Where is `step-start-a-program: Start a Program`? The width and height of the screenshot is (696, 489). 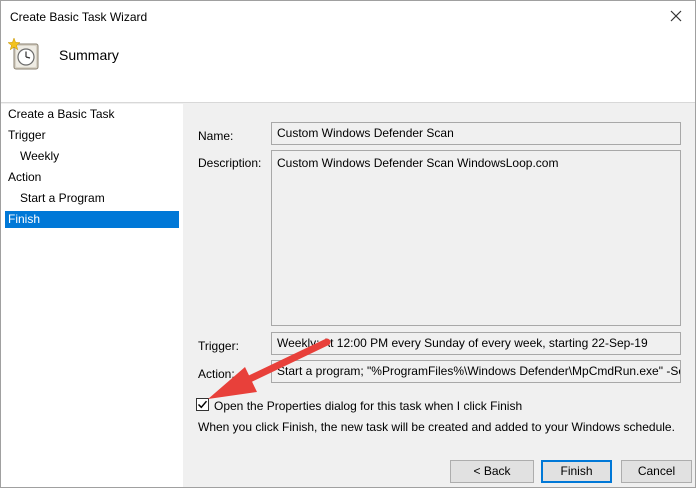
step-start-a-program: Start a Program is located at coordinates (62, 198).